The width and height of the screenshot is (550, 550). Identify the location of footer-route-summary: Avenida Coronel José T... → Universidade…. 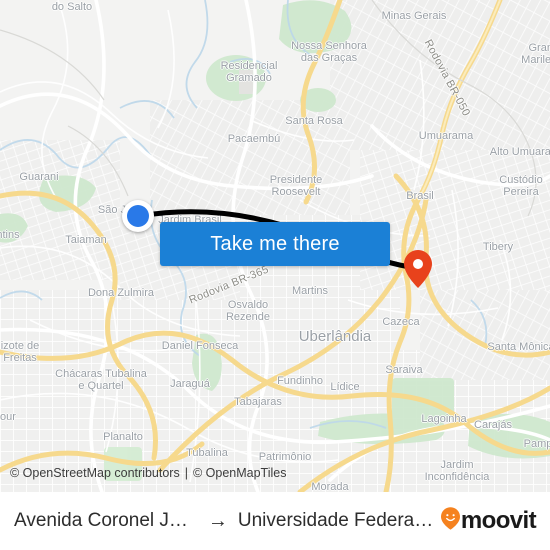
(224, 521).